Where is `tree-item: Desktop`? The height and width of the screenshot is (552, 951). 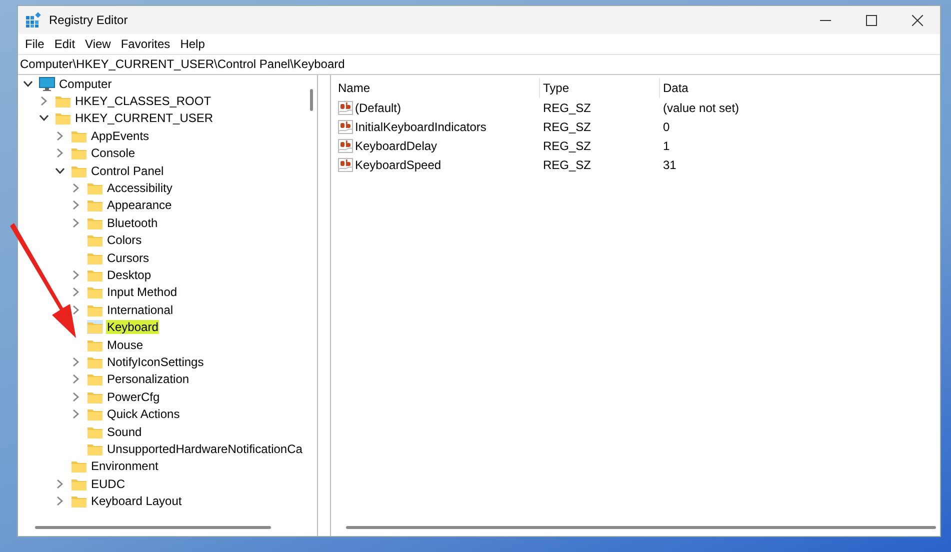 tree-item: Desktop is located at coordinates (129, 275).